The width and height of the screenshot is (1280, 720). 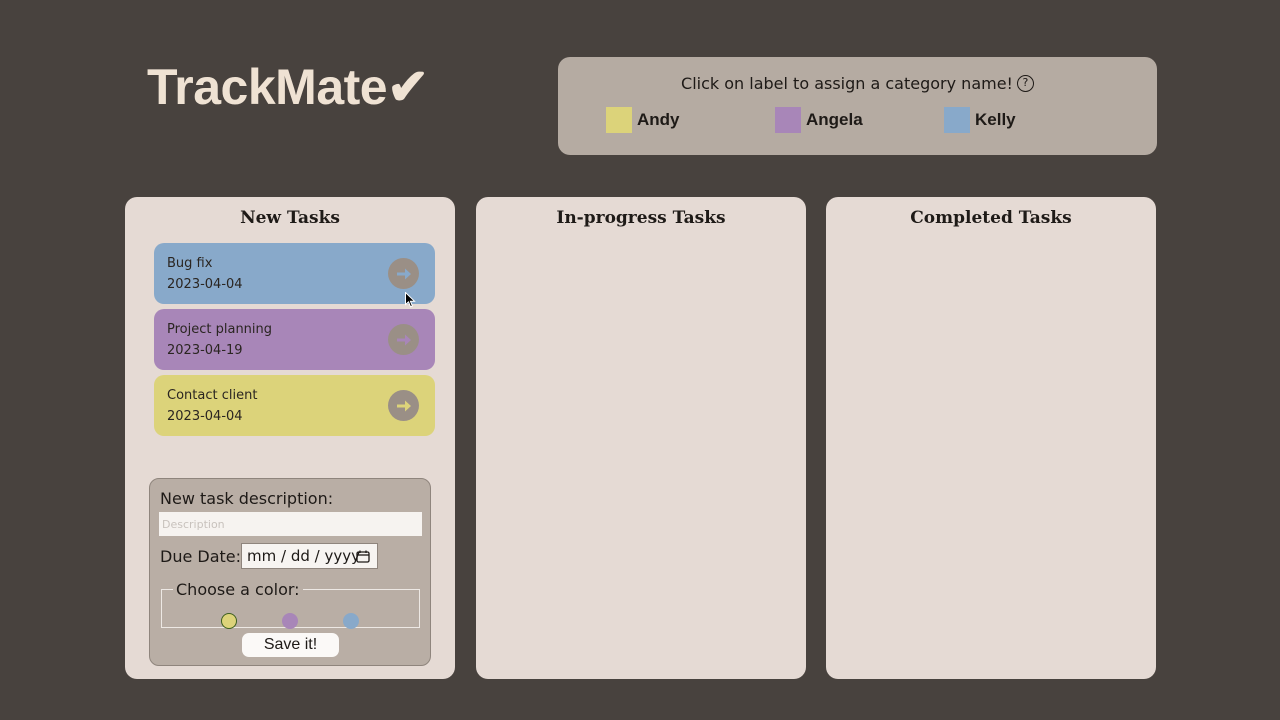 I want to click on task-card: Project planning 2023-04-19, so click(x=294, y=339).